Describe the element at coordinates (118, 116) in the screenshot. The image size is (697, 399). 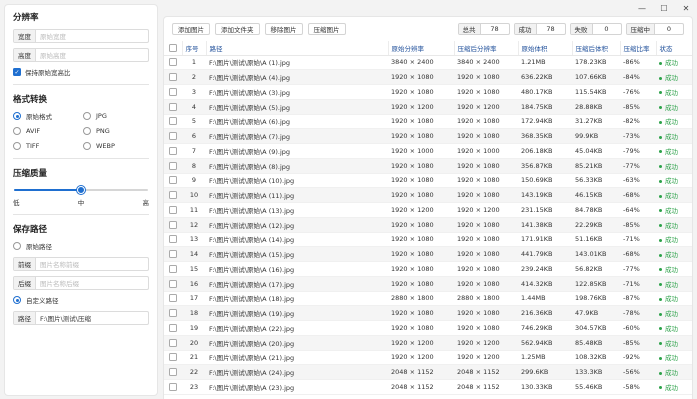
I see `format-option-jpg: JPG` at that location.